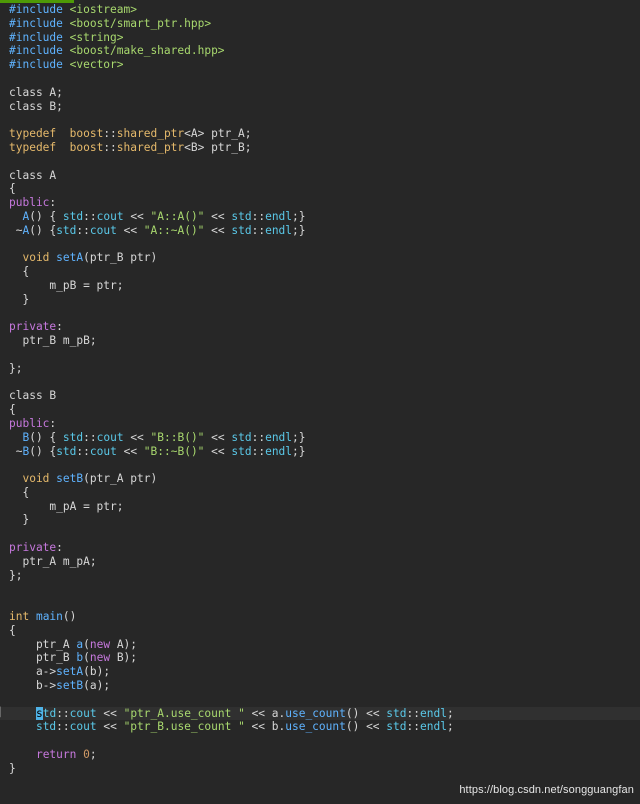 This screenshot has height=804, width=640. I want to click on code-line: #include <boost/make_shared.hpp>, so click(320, 51).